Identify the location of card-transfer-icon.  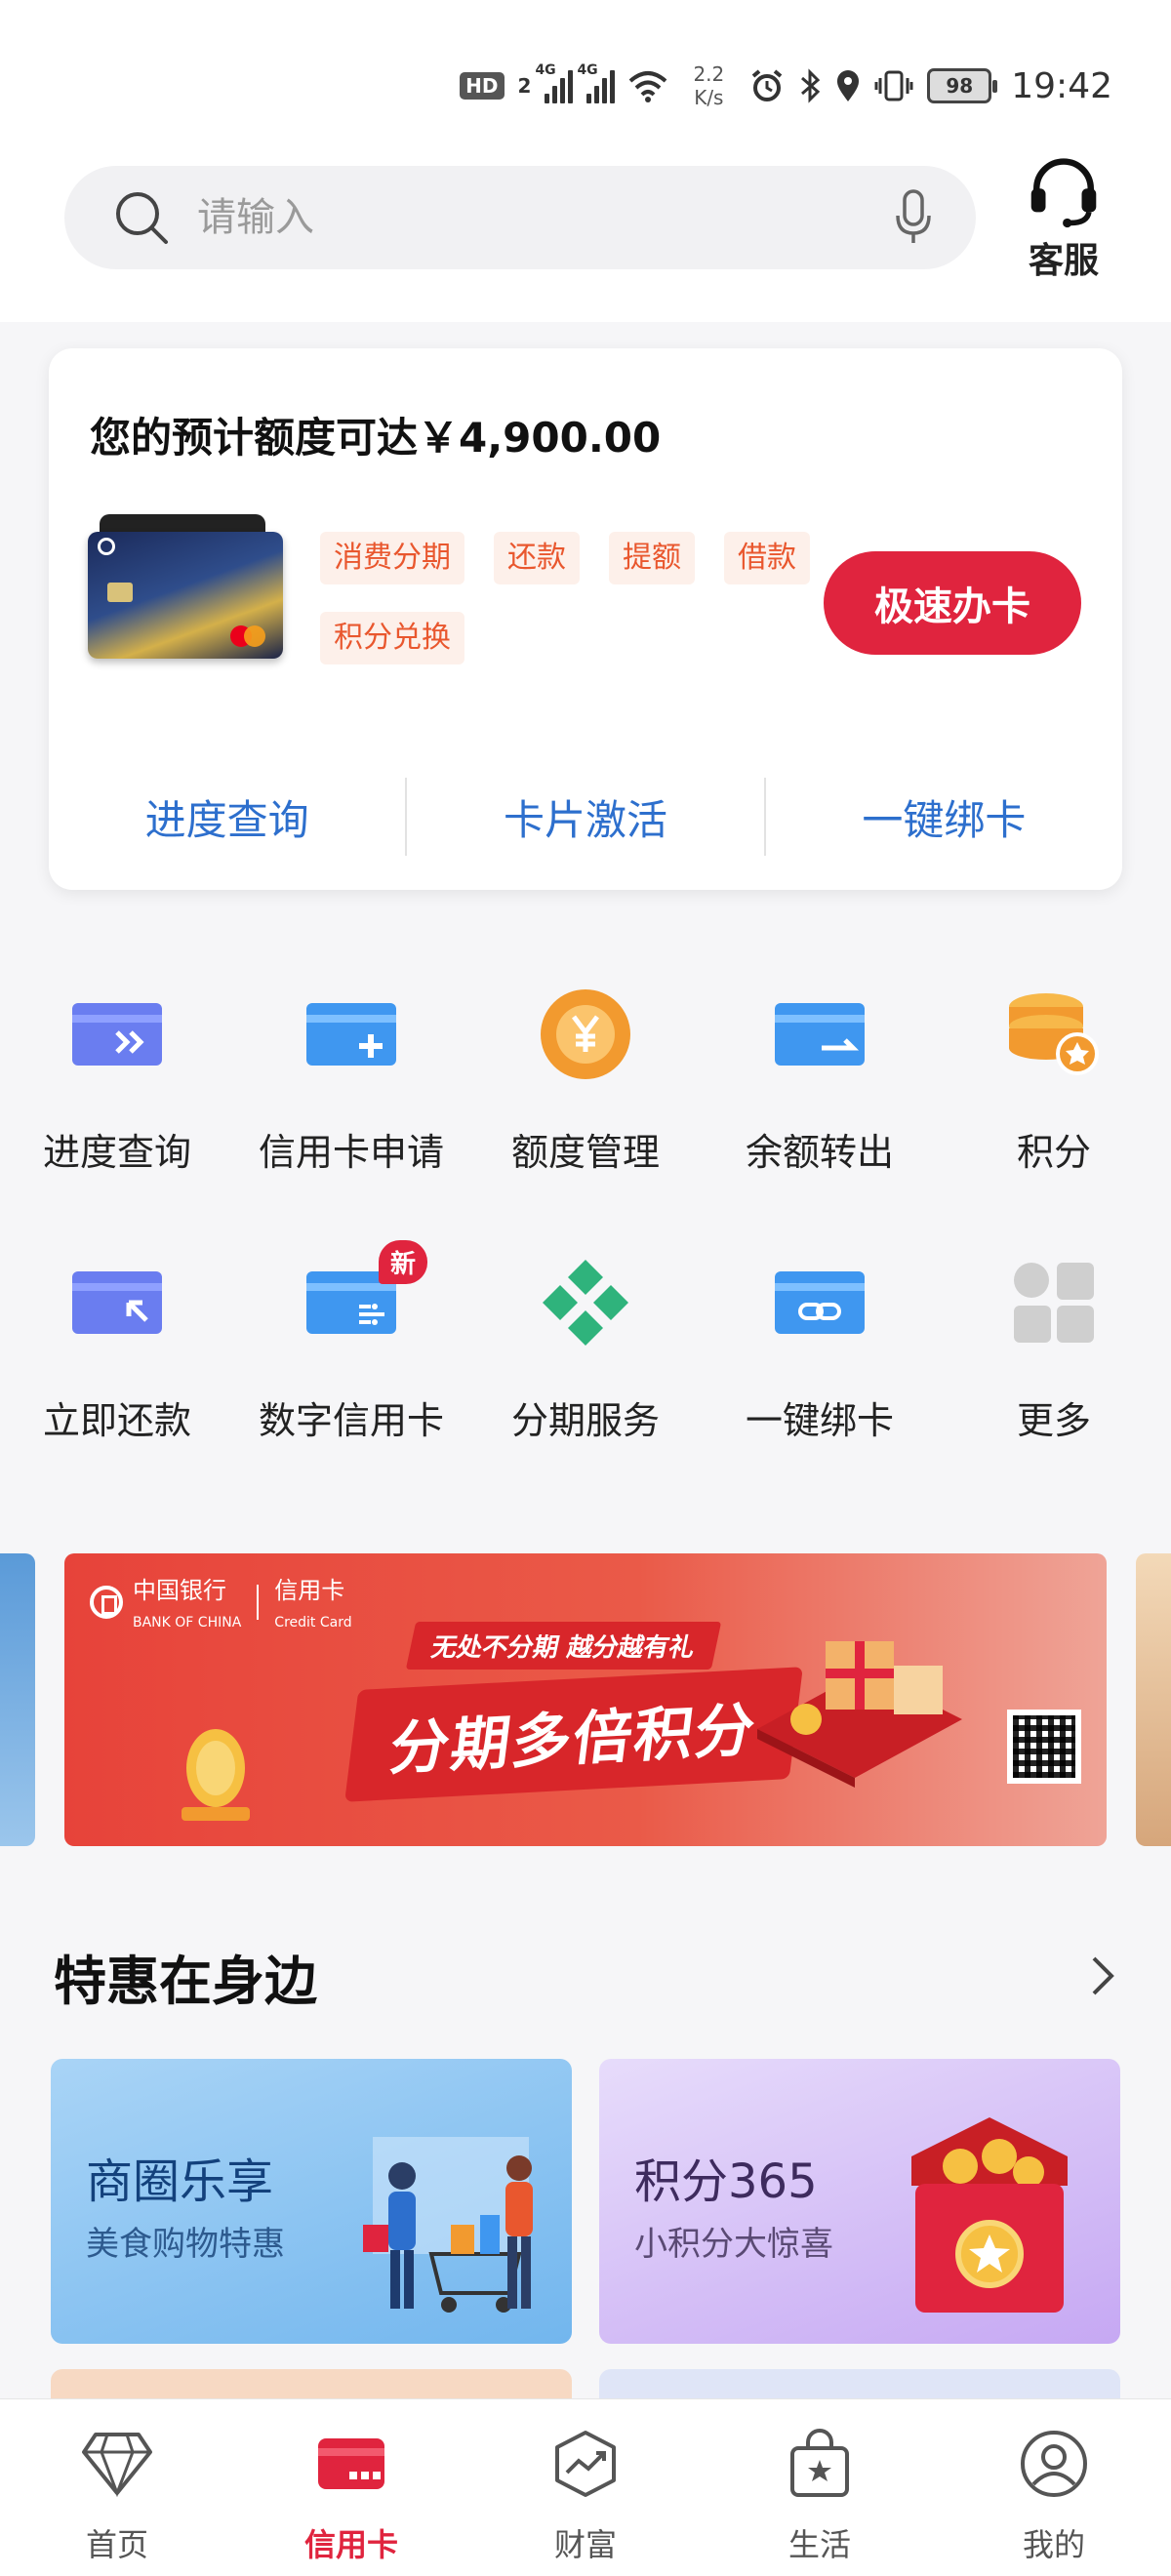
(819, 1034).